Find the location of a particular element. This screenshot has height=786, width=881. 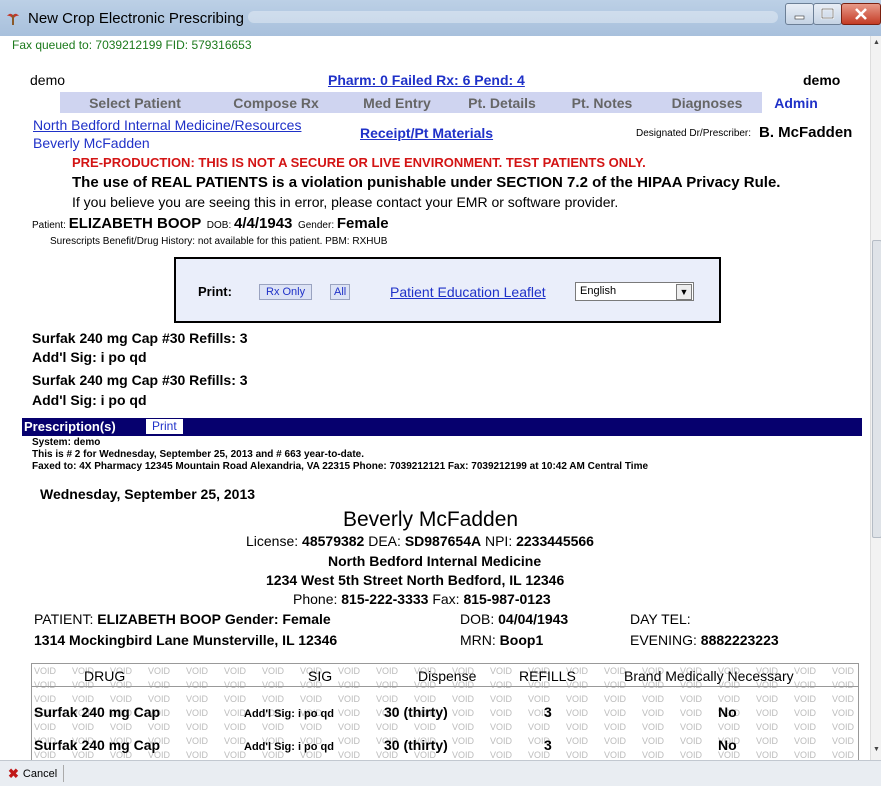

system-label: System: demo is located at coordinates (66, 442).